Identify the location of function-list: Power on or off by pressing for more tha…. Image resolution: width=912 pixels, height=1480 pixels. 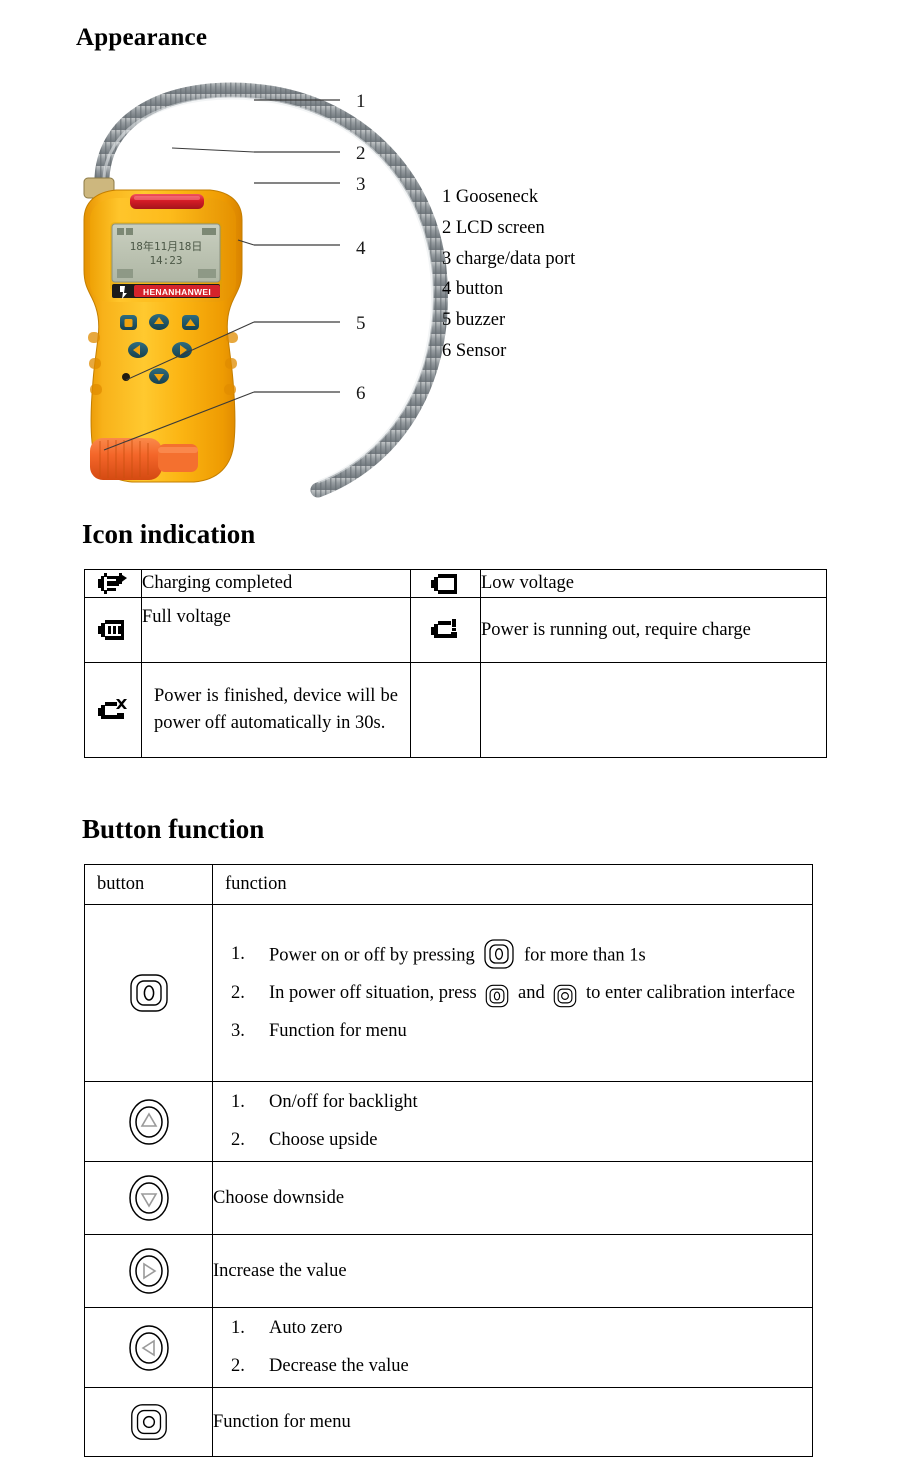
(512, 993).